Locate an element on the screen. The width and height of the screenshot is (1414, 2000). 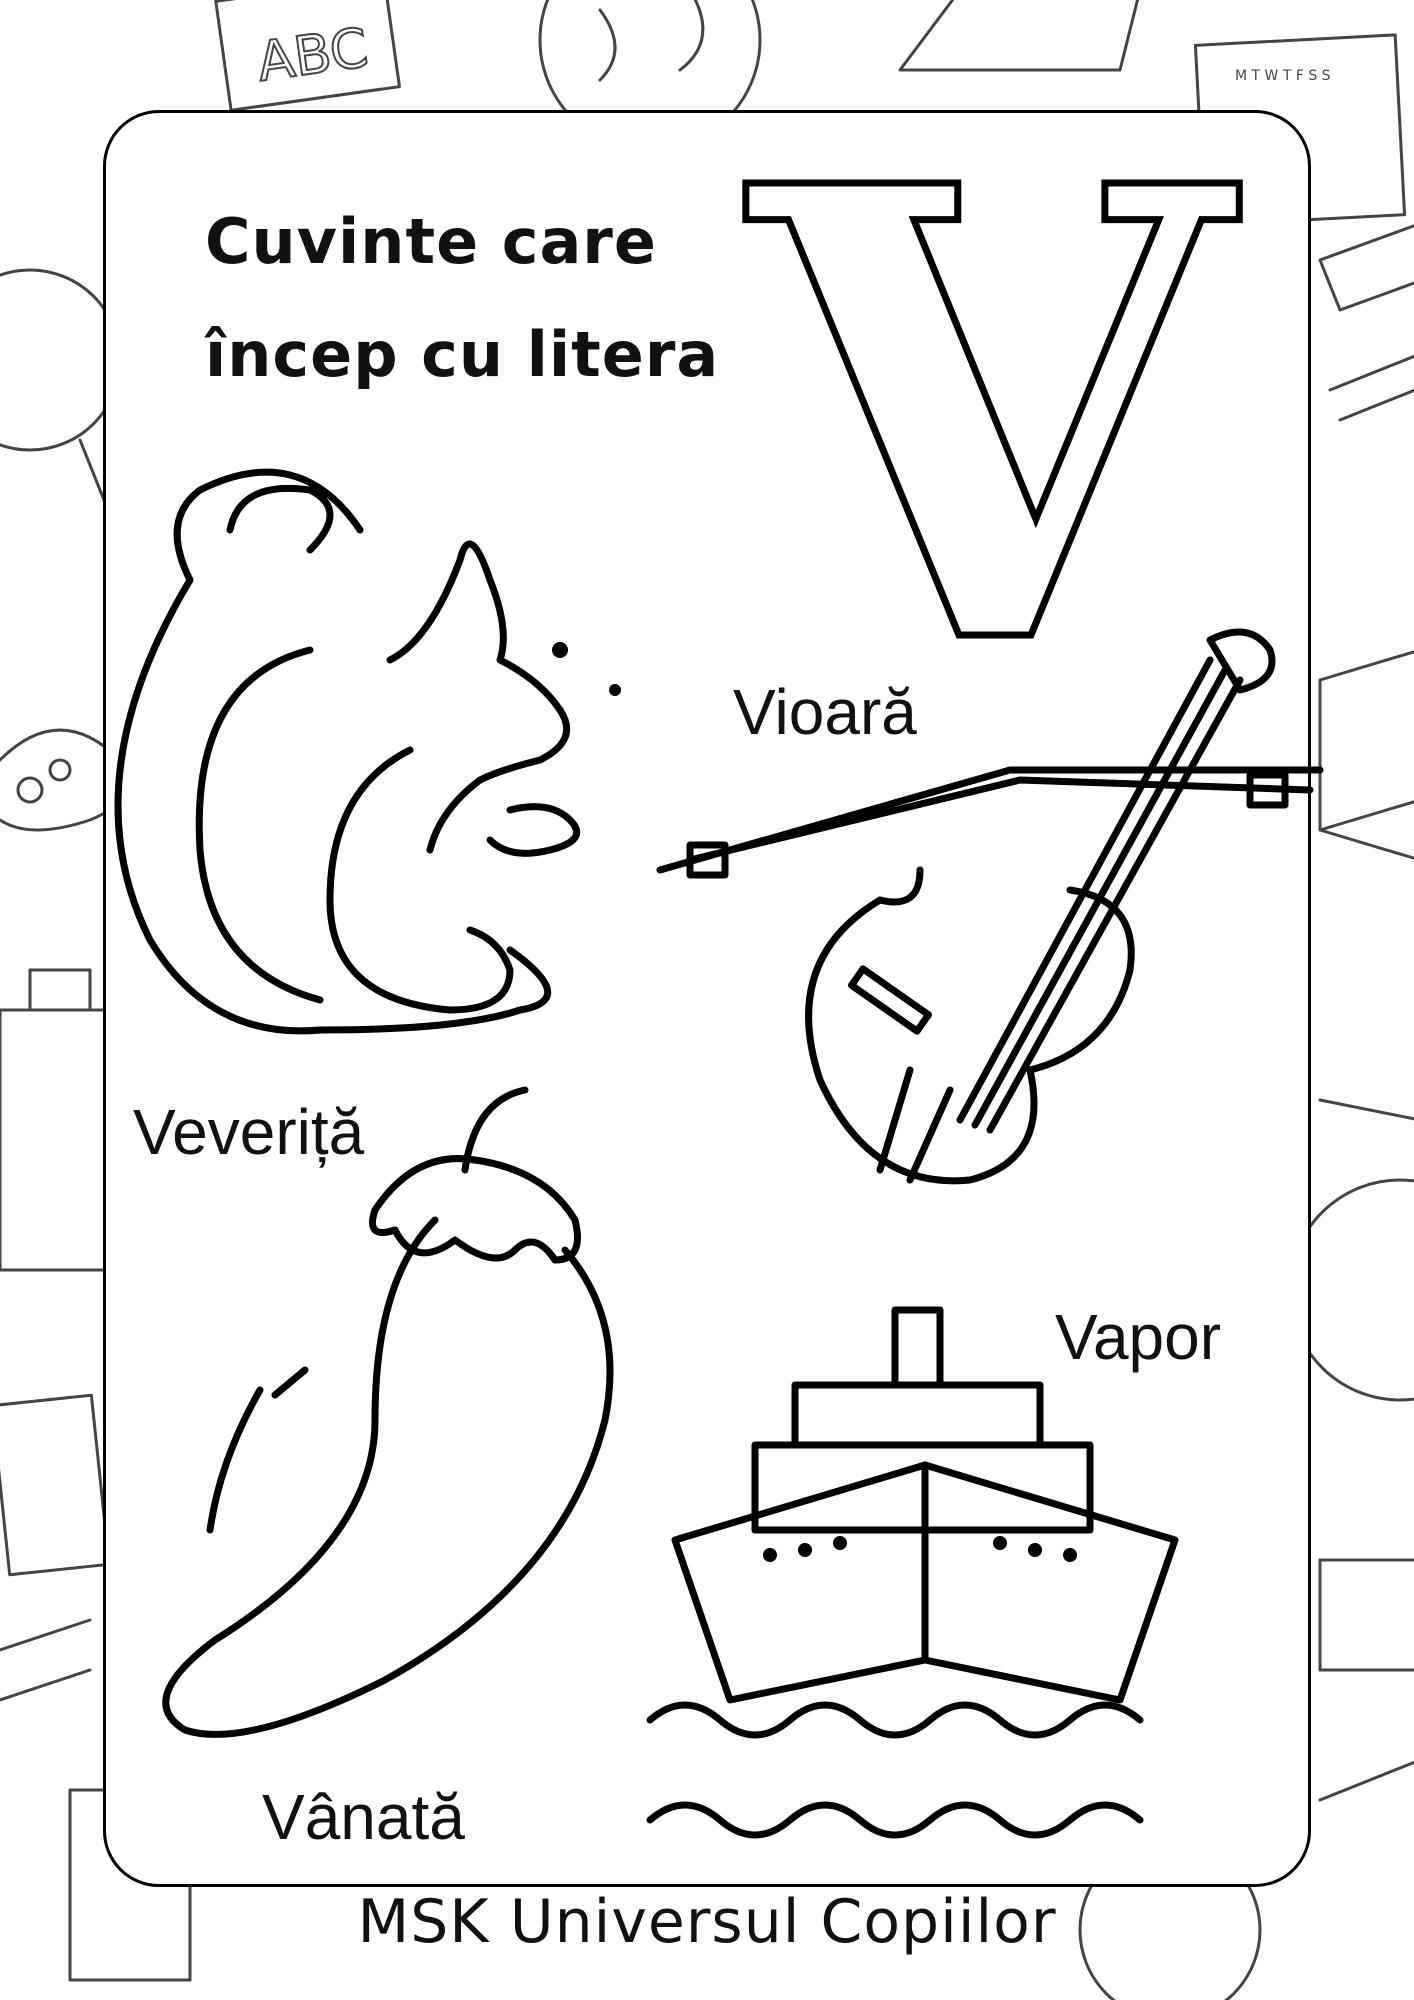
magnifier-icon is located at coordinates (61, 360).